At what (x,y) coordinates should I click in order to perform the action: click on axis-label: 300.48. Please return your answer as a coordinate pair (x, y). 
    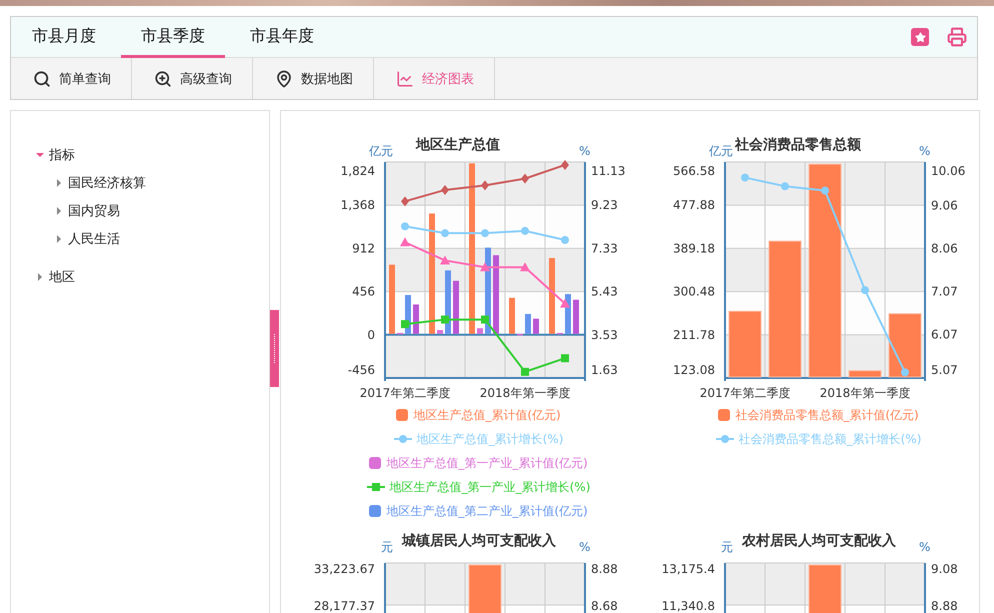
    Looking at the image, I should click on (694, 291).